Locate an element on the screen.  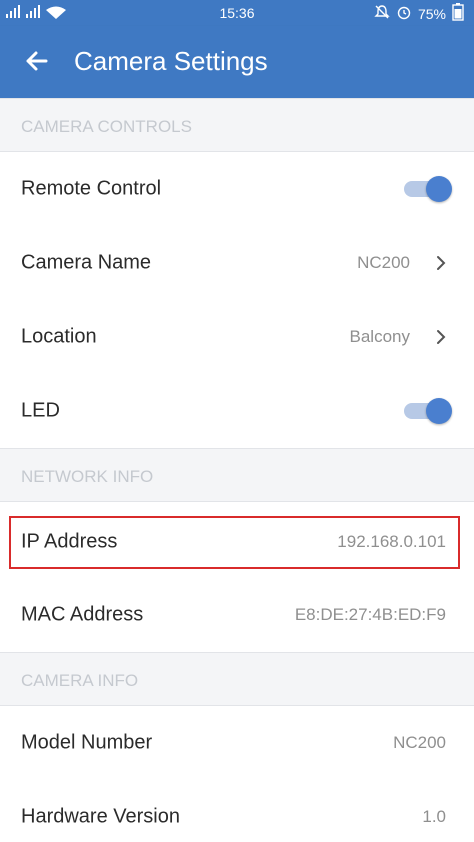
battery-percent: 75% is located at coordinates (431, 14).